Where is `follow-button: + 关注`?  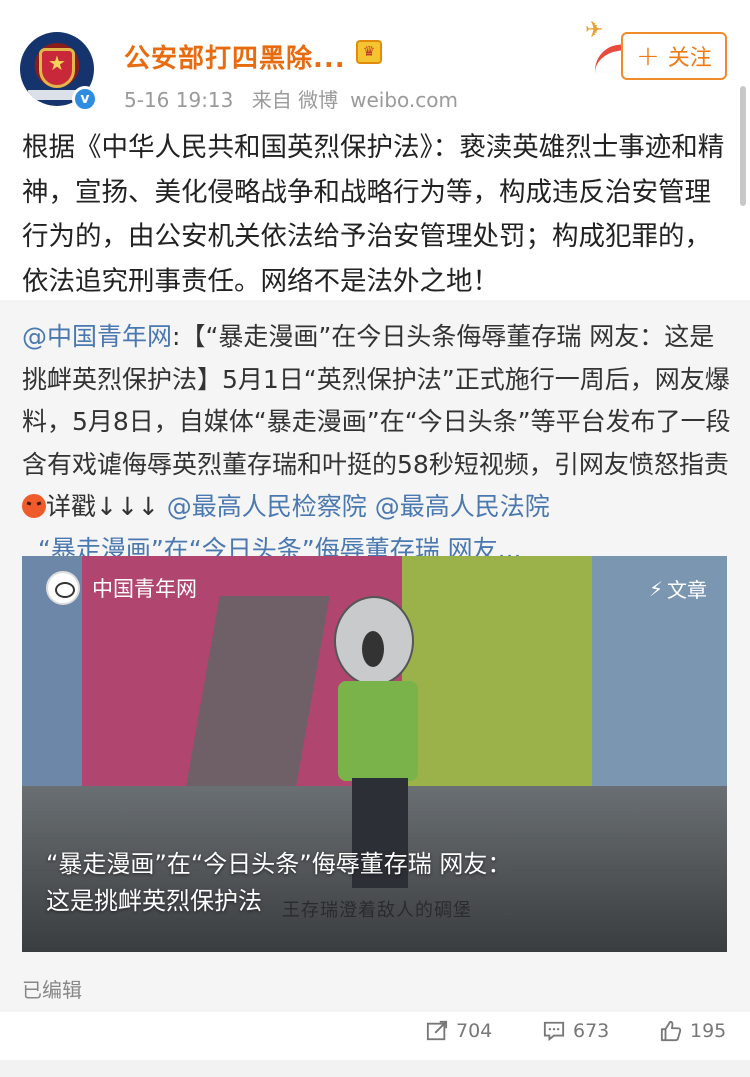
follow-button: + 关注 is located at coordinates (674, 56).